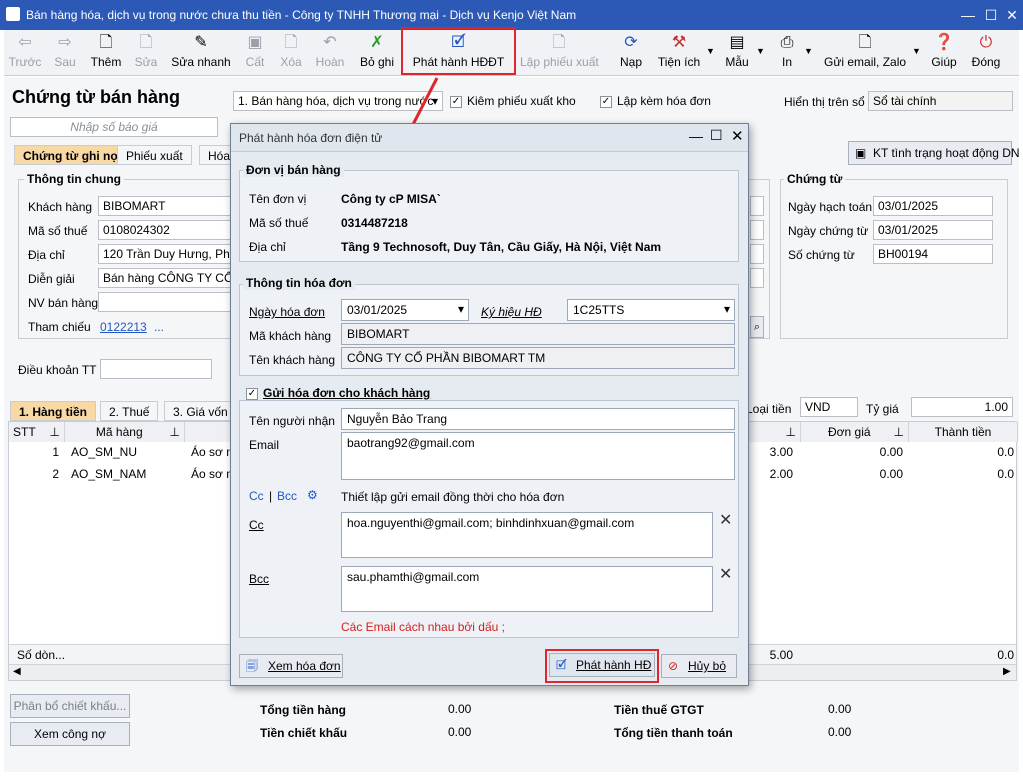 The image size is (1023, 776). Describe the element at coordinates (679, 53) in the screenshot. I see `utility-button: ⚒ Tiện ích` at that location.